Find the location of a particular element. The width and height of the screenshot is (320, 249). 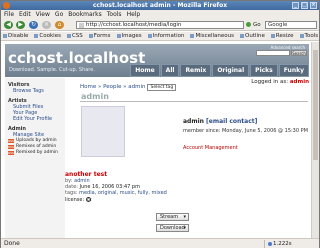

devbar-images: Images is located at coordinates (129, 36).